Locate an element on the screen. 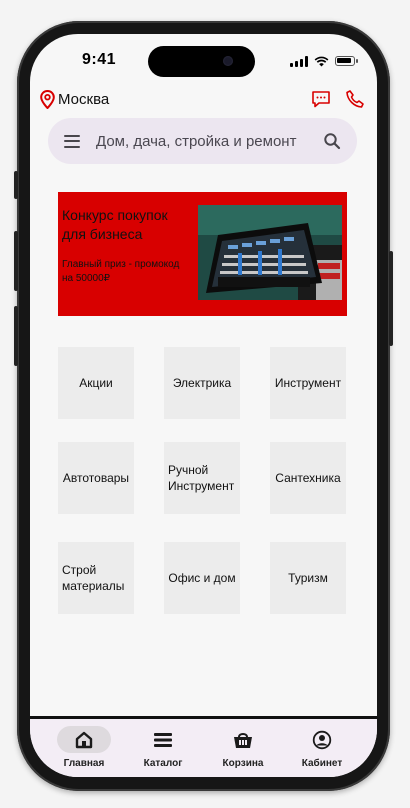  search-bar: Дом, дача, стройка и ремонт is located at coordinates (202, 141).